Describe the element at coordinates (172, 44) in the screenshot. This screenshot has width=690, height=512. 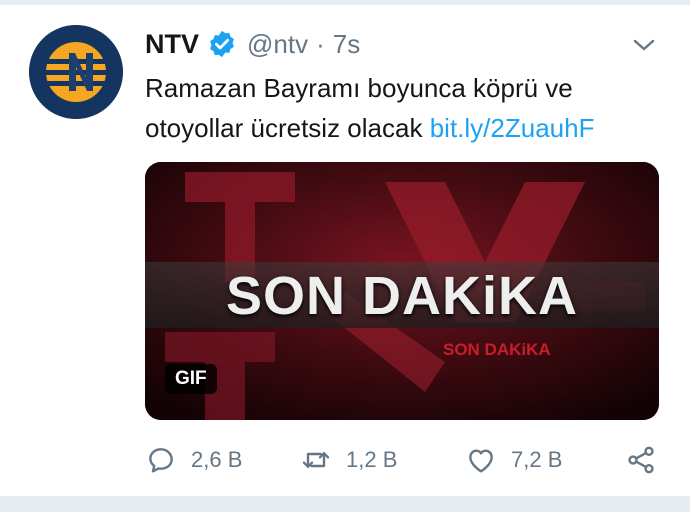
I see `display-name: NTV` at that location.